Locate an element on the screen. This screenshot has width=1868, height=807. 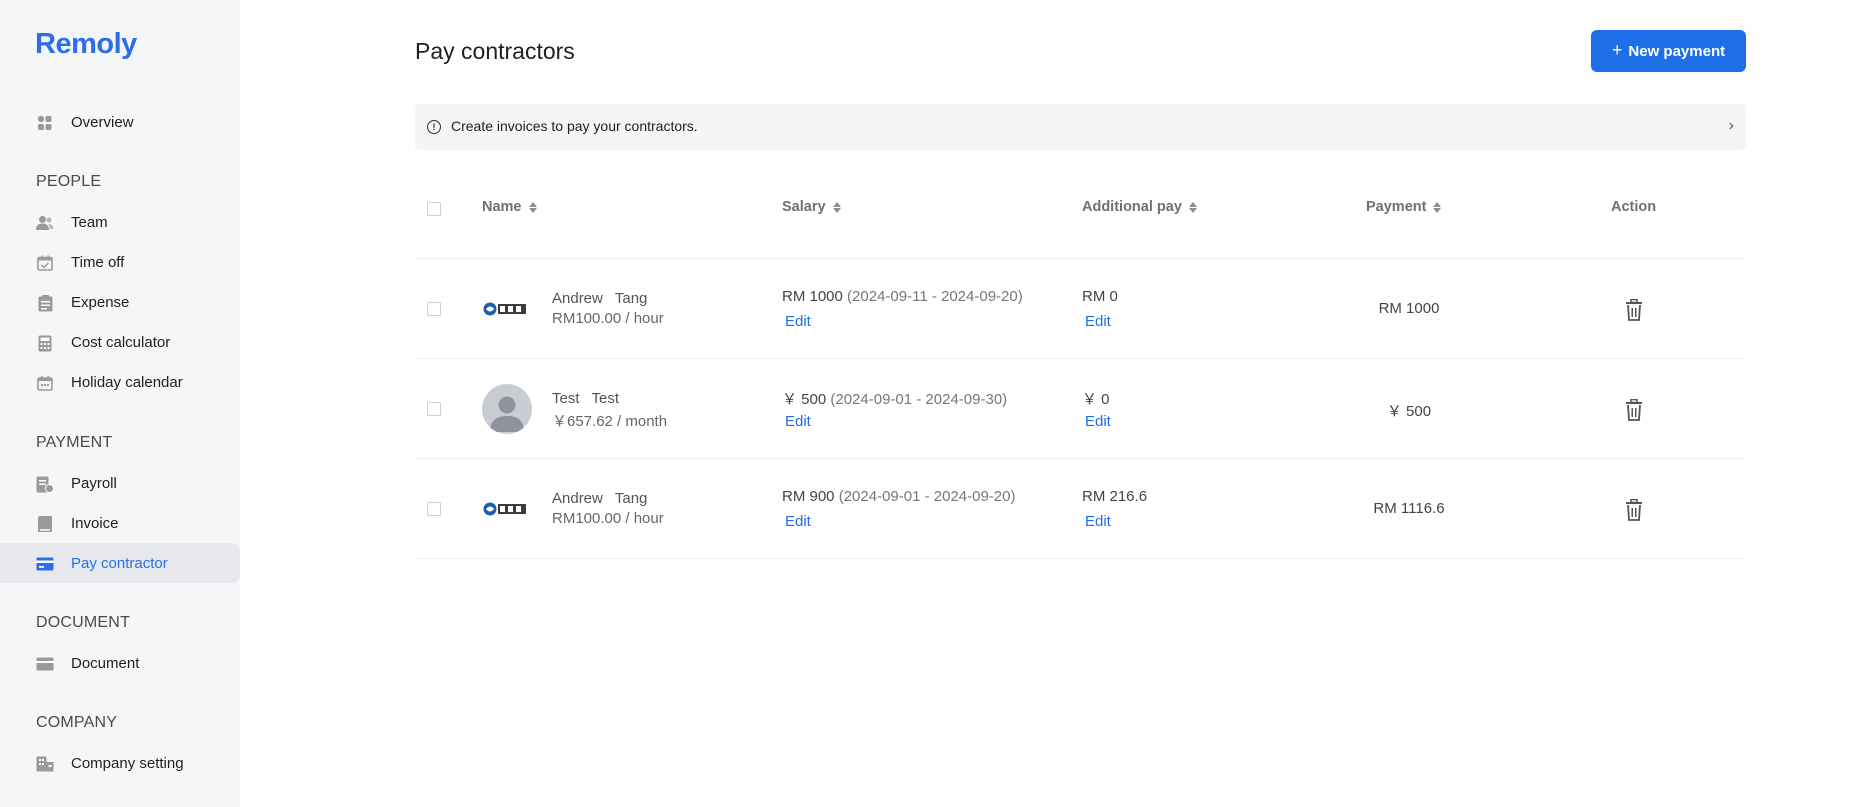
sidebar-item-document: Document is located at coordinates (120, 663).